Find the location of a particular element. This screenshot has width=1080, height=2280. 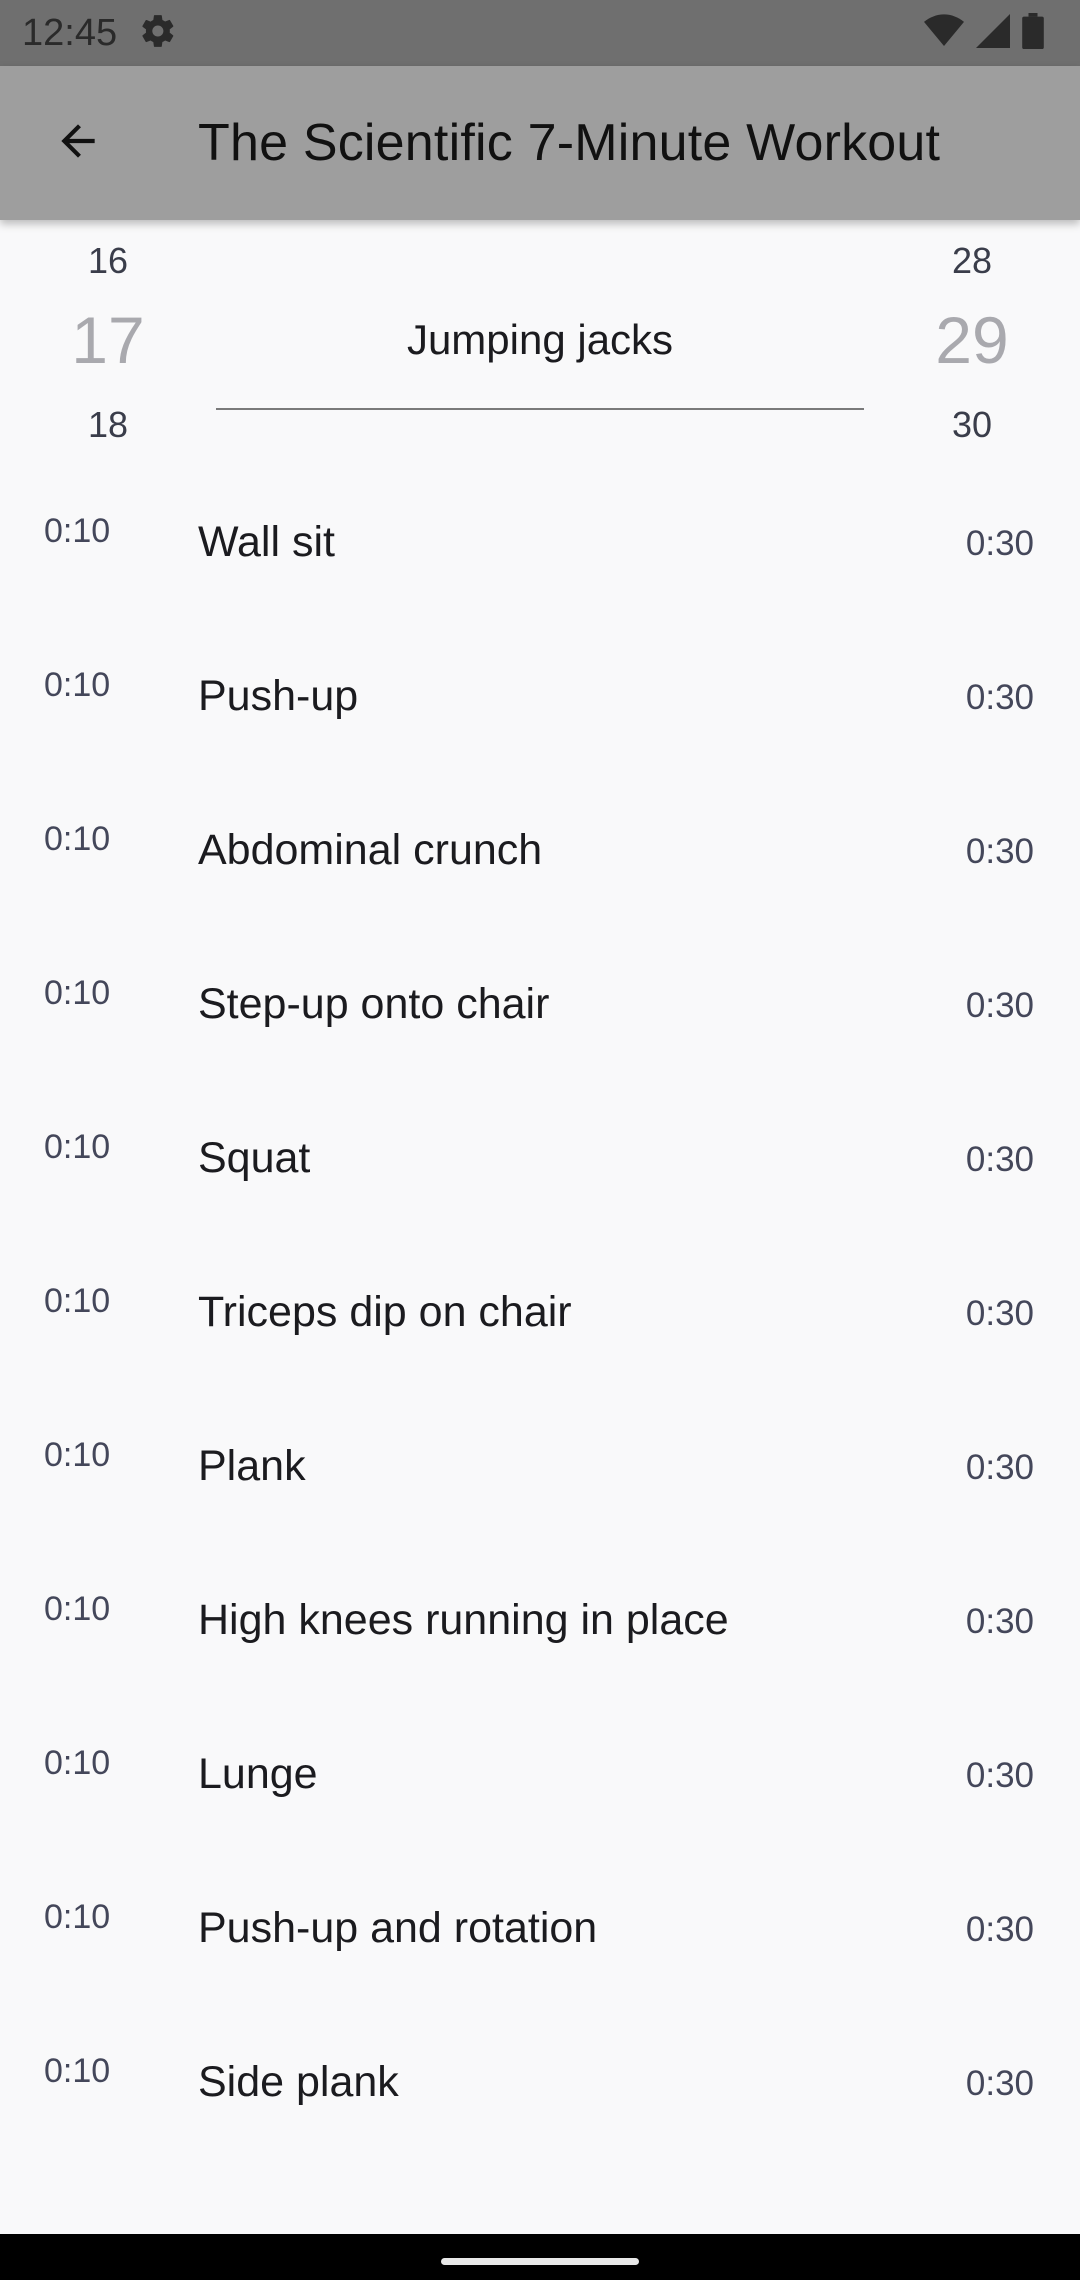

exercise-name: Wall sit is located at coordinates (266, 542).